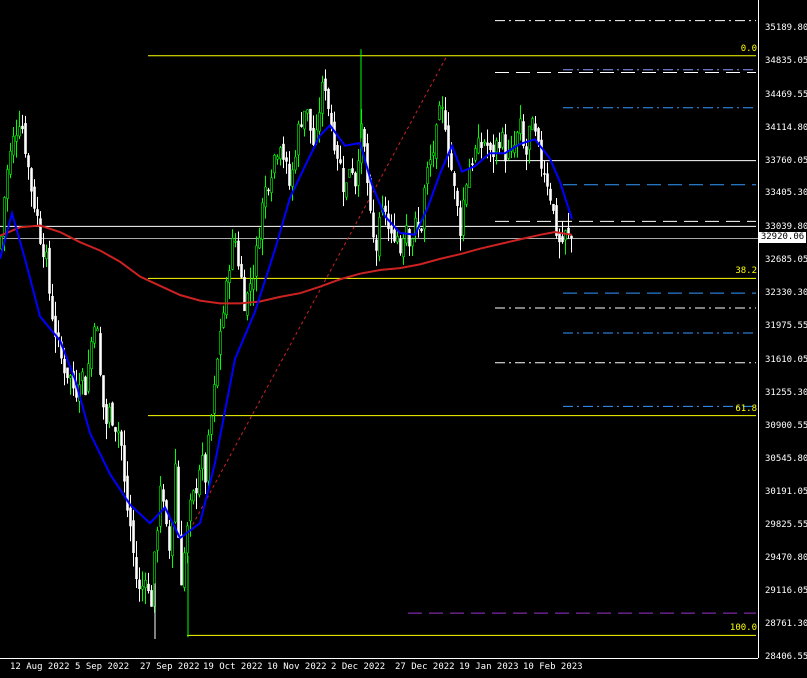  What do you see at coordinates (170, 667) in the screenshot?
I see `time-tick: 27 Sep 2022` at bounding box center [170, 667].